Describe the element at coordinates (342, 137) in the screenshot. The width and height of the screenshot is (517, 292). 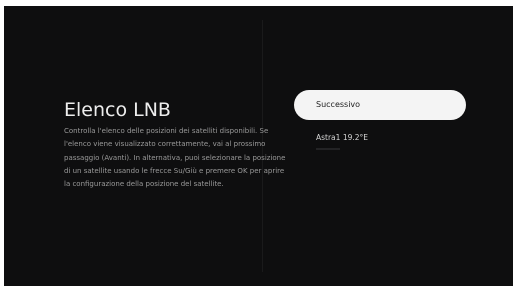
I see `satellite-label: Astra1 19.2°E` at that location.